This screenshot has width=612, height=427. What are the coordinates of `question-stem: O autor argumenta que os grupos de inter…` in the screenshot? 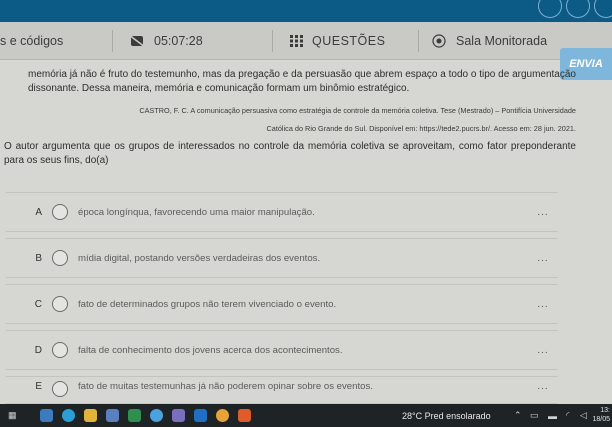 It's located at (290, 153).